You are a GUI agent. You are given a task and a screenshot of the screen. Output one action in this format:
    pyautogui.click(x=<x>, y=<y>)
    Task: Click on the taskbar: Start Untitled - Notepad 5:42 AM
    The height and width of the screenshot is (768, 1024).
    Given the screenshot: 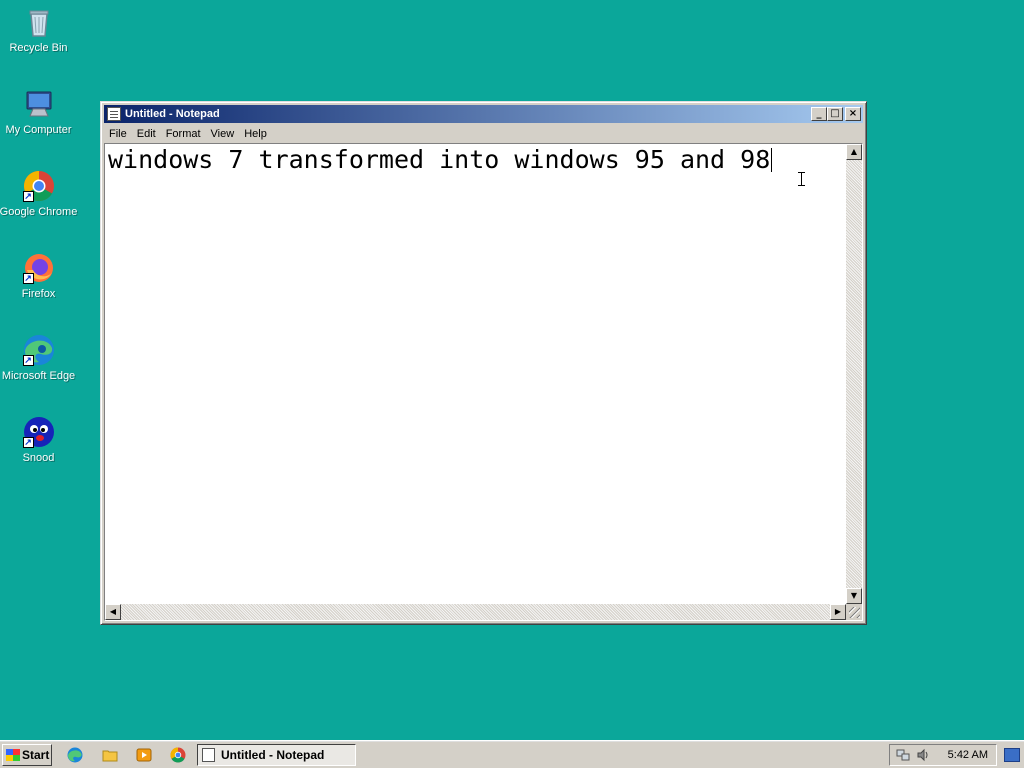 What is the action you would take?
    pyautogui.click(x=512, y=754)
    